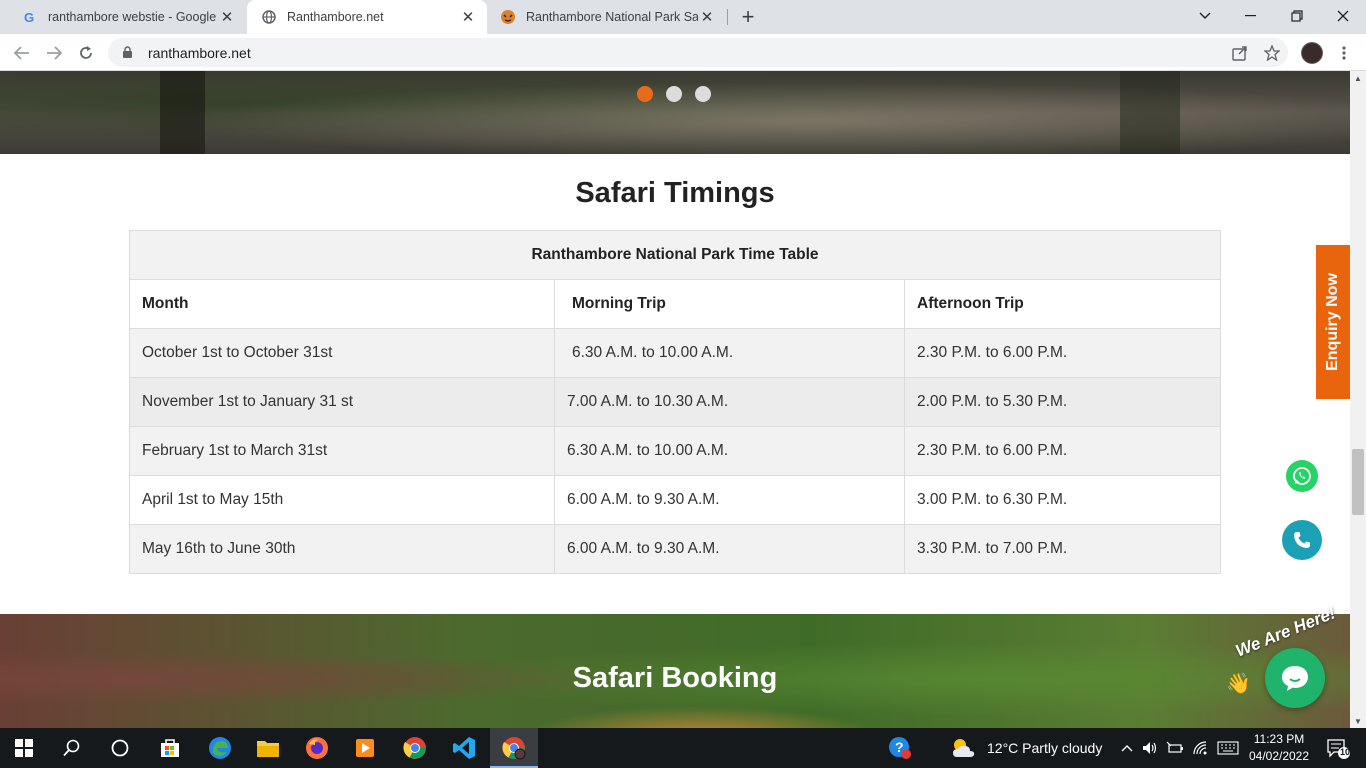  I want to click on edge-app, so click(220, 748).